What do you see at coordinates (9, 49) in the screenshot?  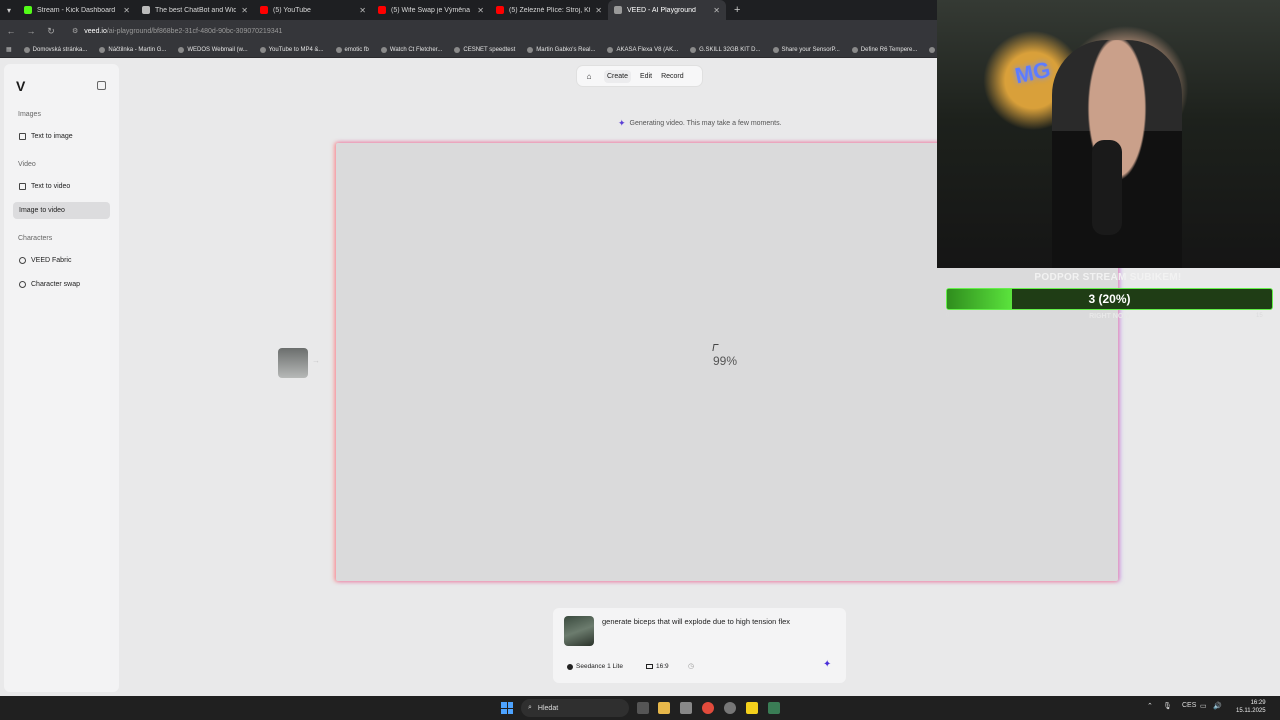 I see `apps-icon: ▦` at bounding box center [9, 49].